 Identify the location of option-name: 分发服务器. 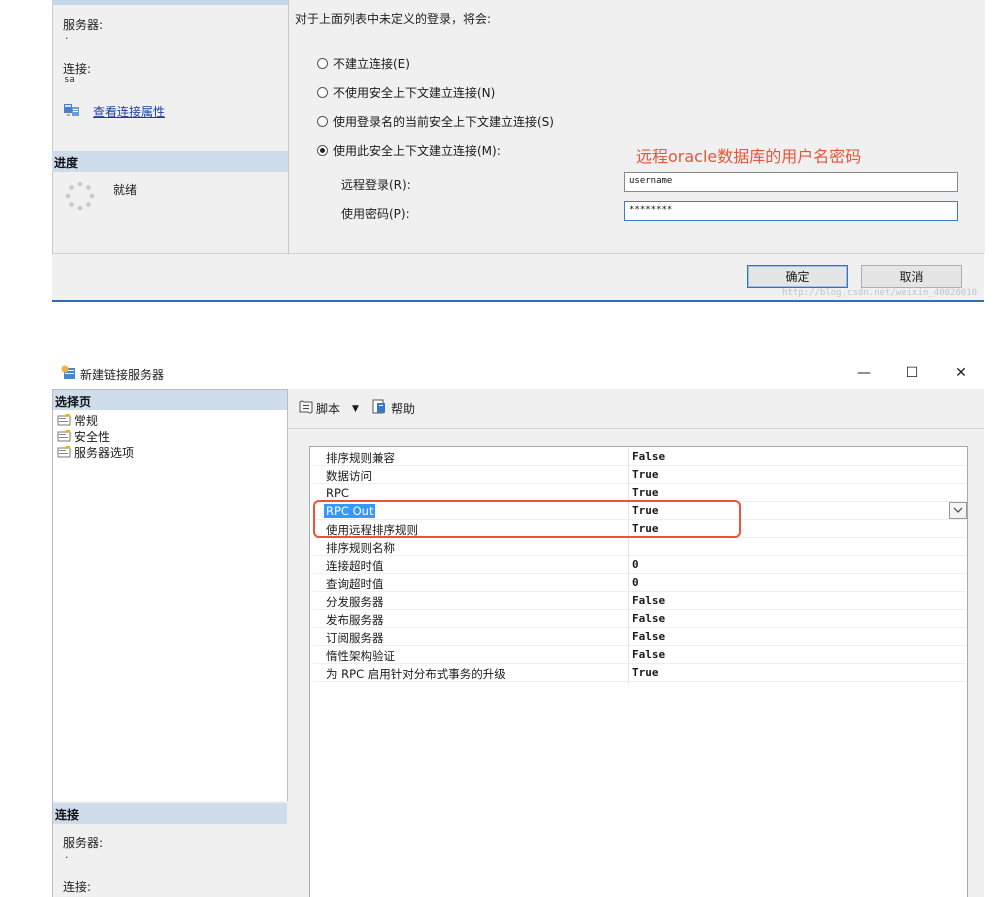
(355, 602).